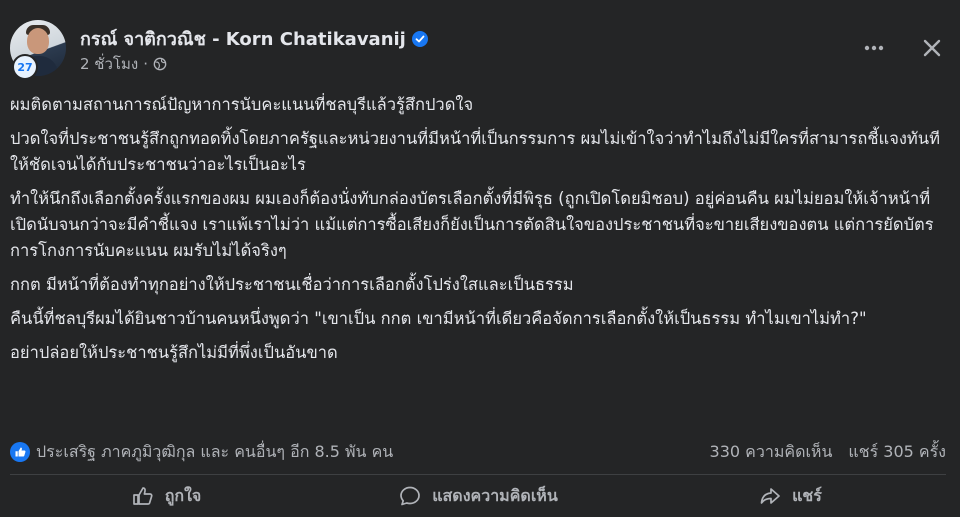  Describe the element at coordinates (771, 452) in the screenshot. I see `comments-count: 330 ความคิดเห็น` at that location.